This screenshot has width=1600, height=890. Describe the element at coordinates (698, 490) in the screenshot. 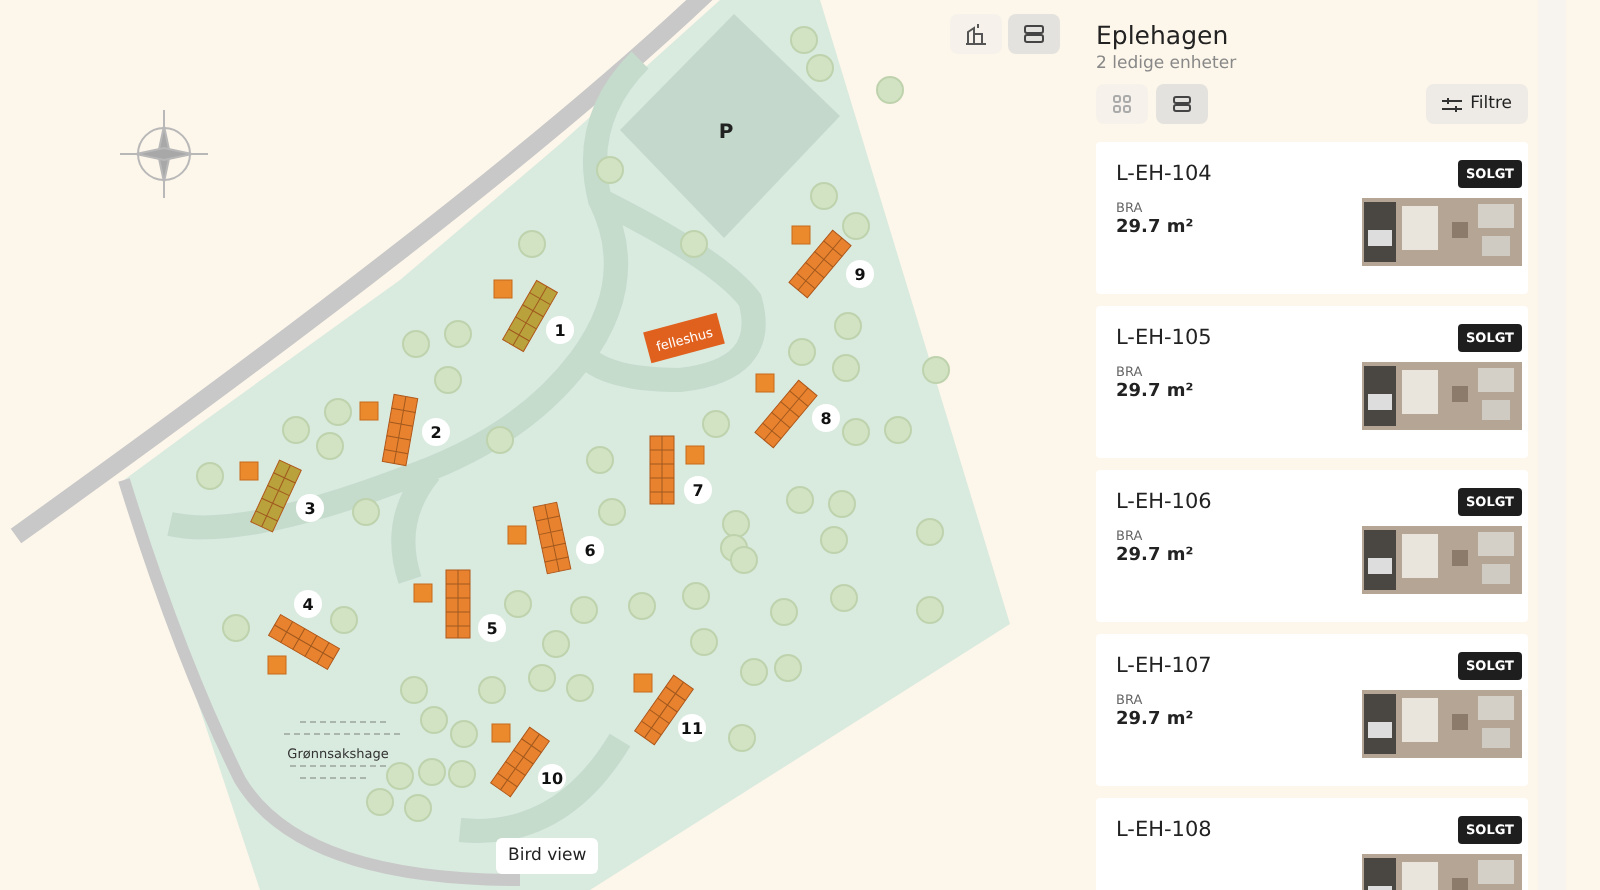

I see `plot-number: 7` at that location.